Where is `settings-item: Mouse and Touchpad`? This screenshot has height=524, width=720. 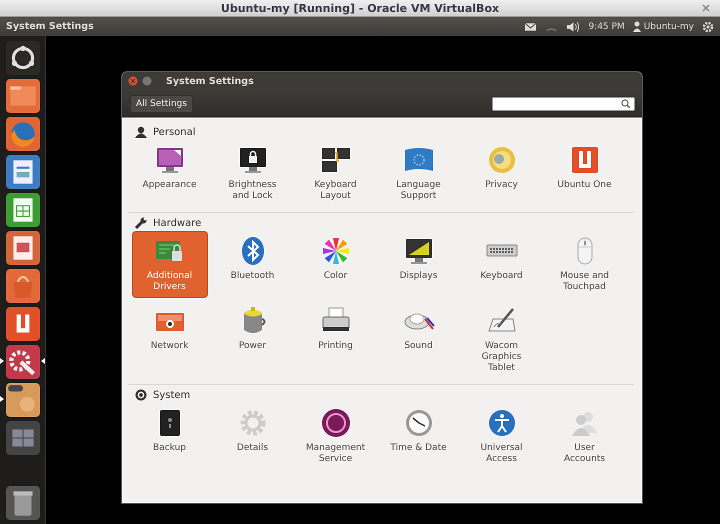 settings-item: Mouse and Touchpad is located at coordinates (585, 264).